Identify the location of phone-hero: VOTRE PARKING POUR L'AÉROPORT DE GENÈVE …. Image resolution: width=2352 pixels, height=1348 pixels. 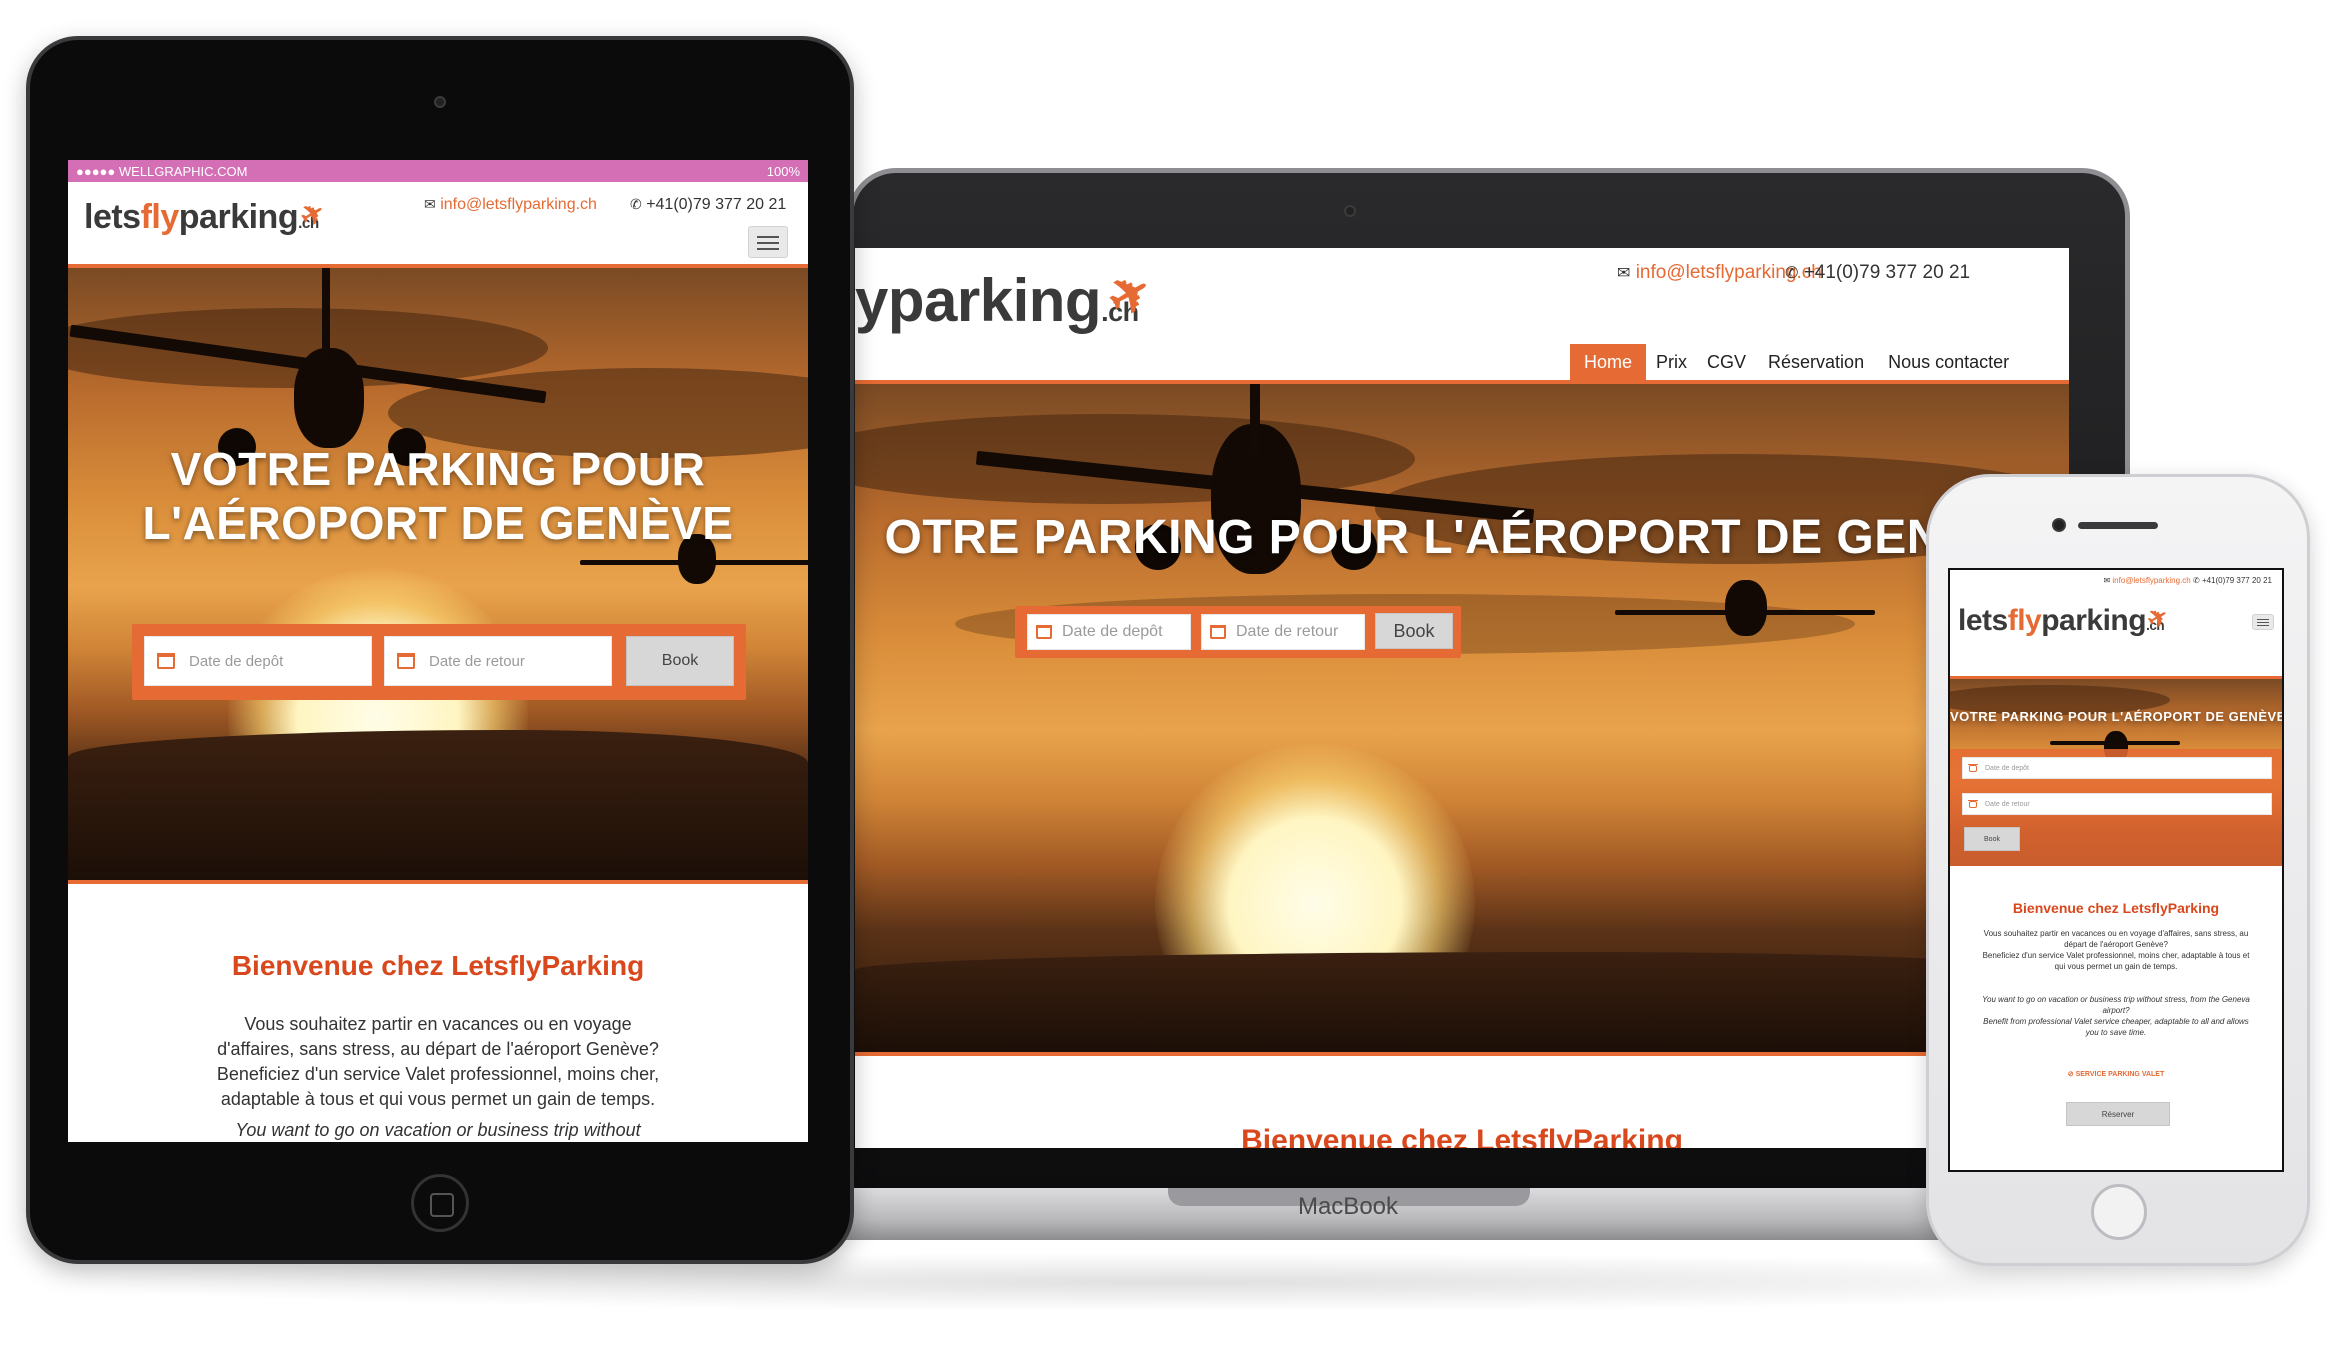
(2116, 771).